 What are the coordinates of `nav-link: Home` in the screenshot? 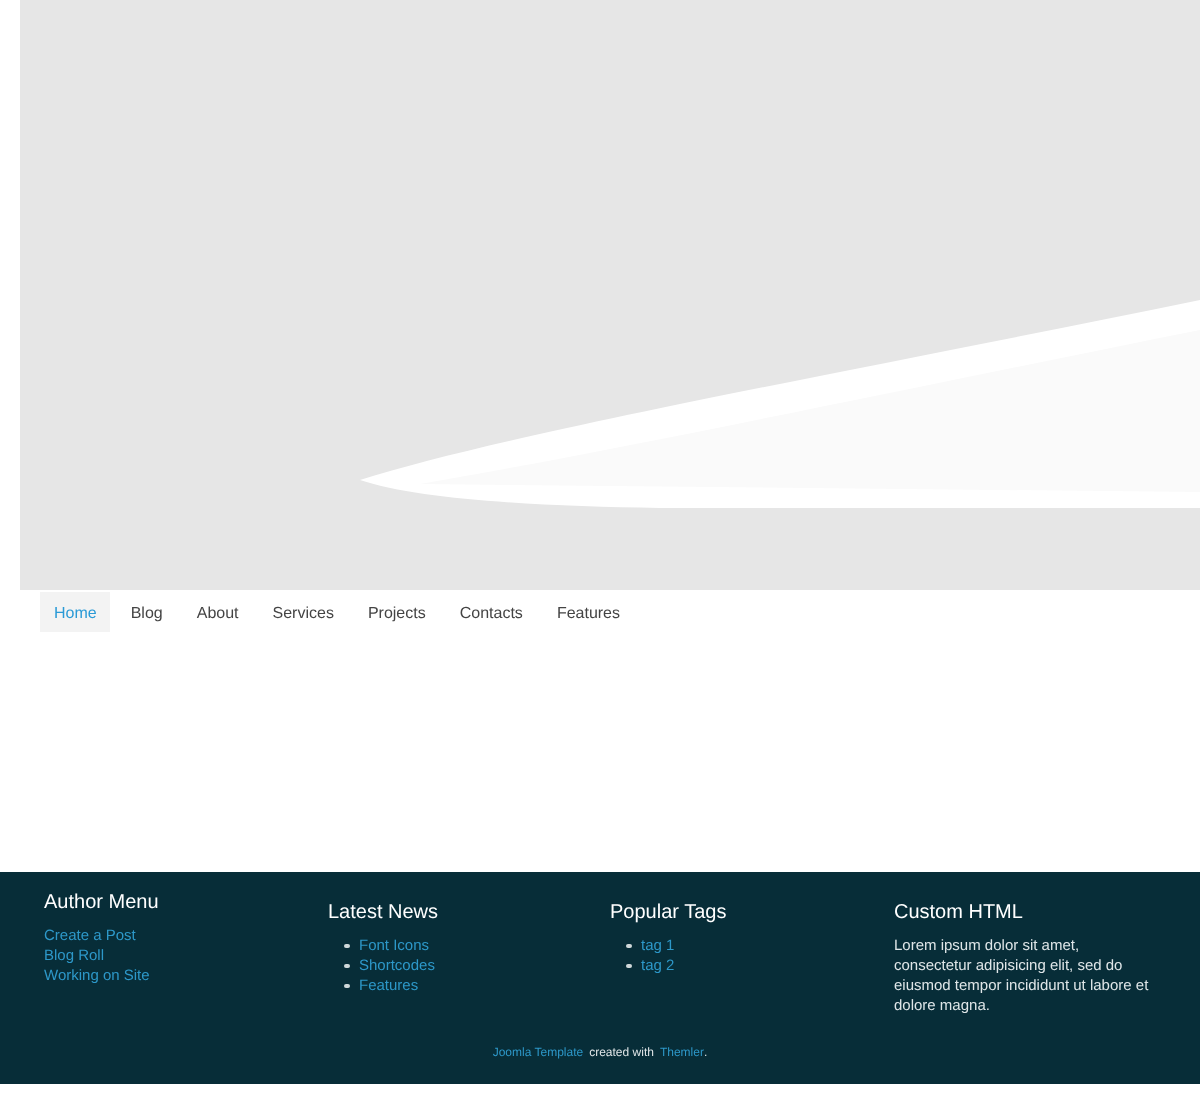 It's located at (75, 612).